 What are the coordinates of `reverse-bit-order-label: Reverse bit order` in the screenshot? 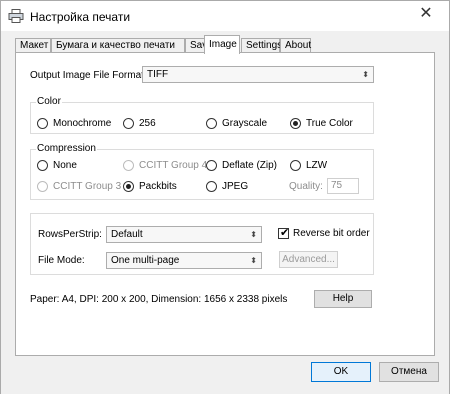 It's located at (331, 233).